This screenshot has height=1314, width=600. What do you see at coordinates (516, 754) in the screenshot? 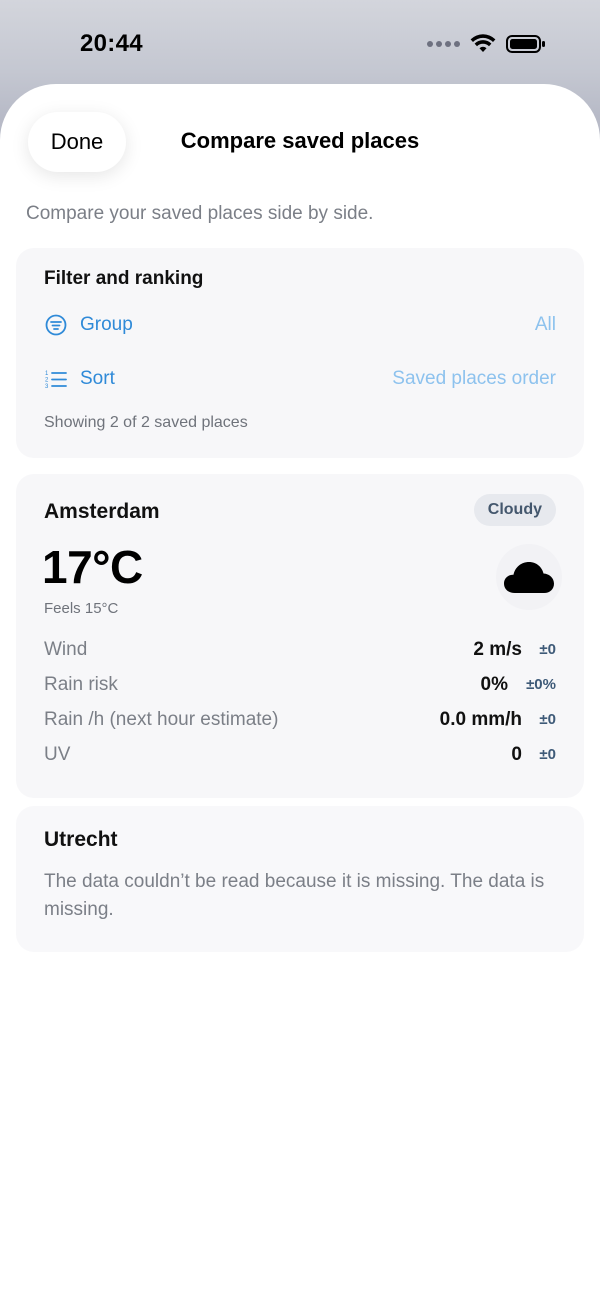
I see `metric-value: 0` at bounding box center [516, 754].